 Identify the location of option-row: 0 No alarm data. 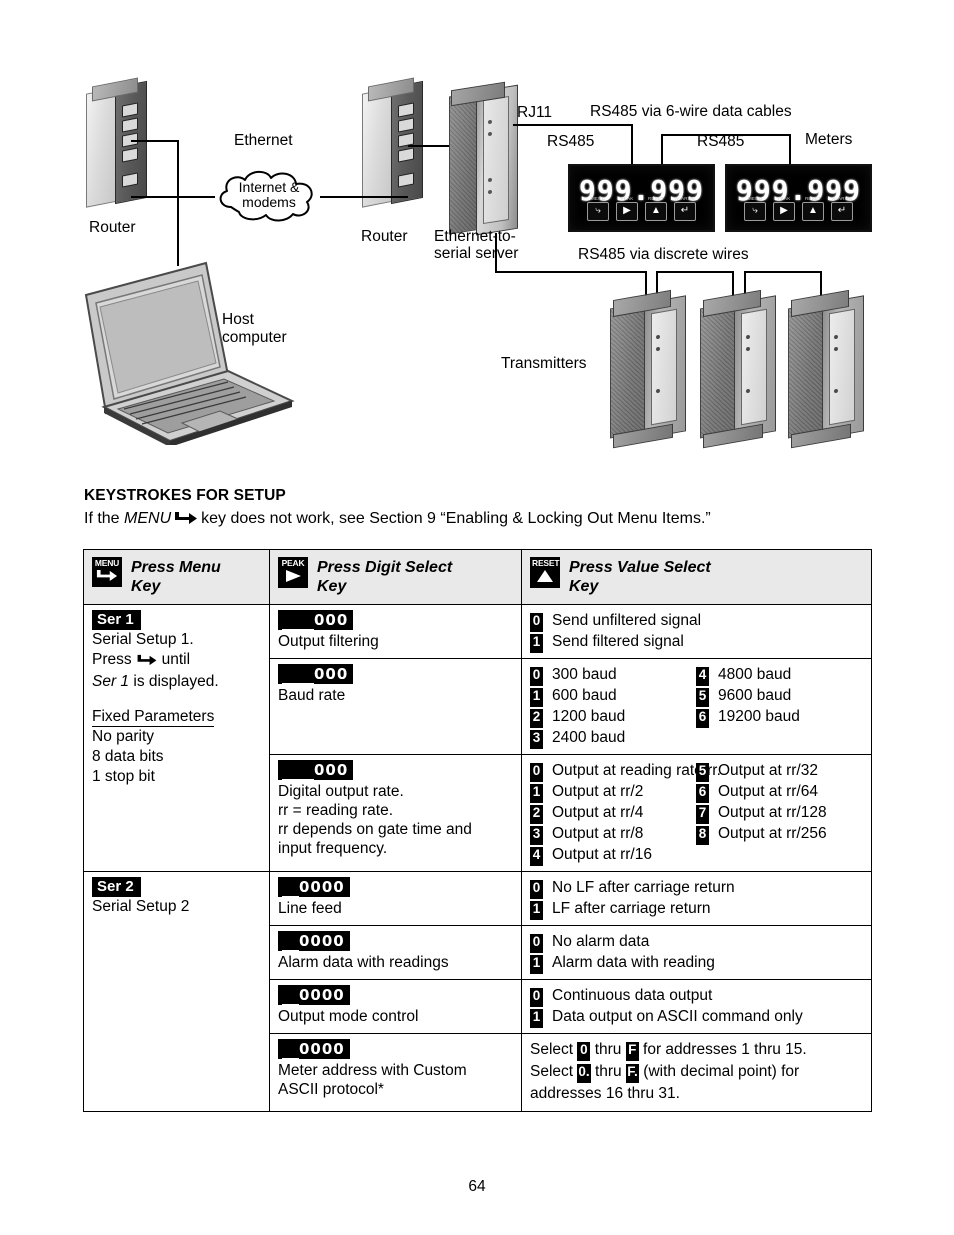
(697, 942).